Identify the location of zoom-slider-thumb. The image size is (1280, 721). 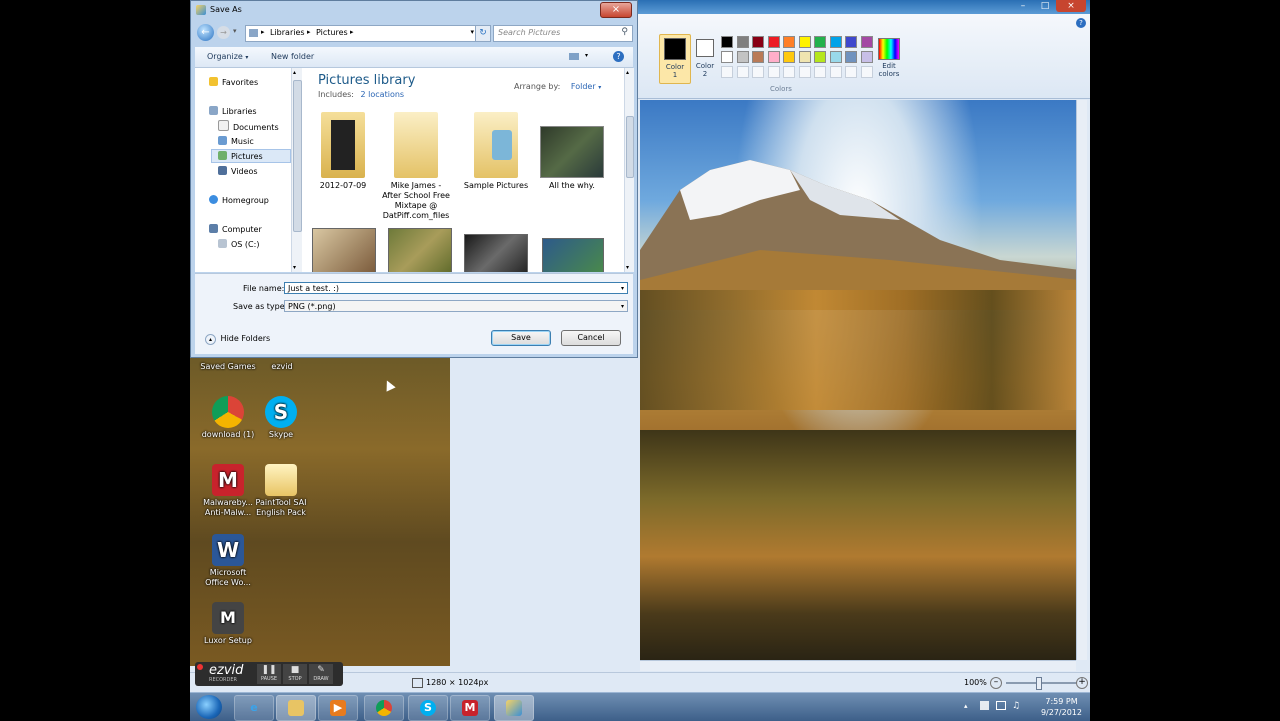
(1039, 683).